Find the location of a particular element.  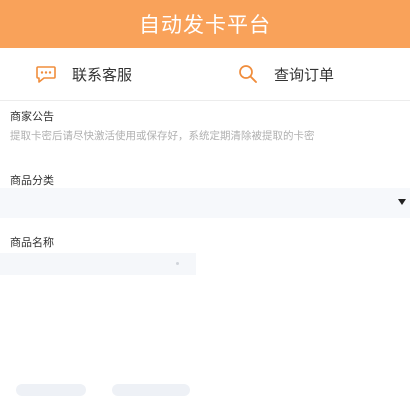

notice-label: 商家公告 is located at coordinates (32, 116).